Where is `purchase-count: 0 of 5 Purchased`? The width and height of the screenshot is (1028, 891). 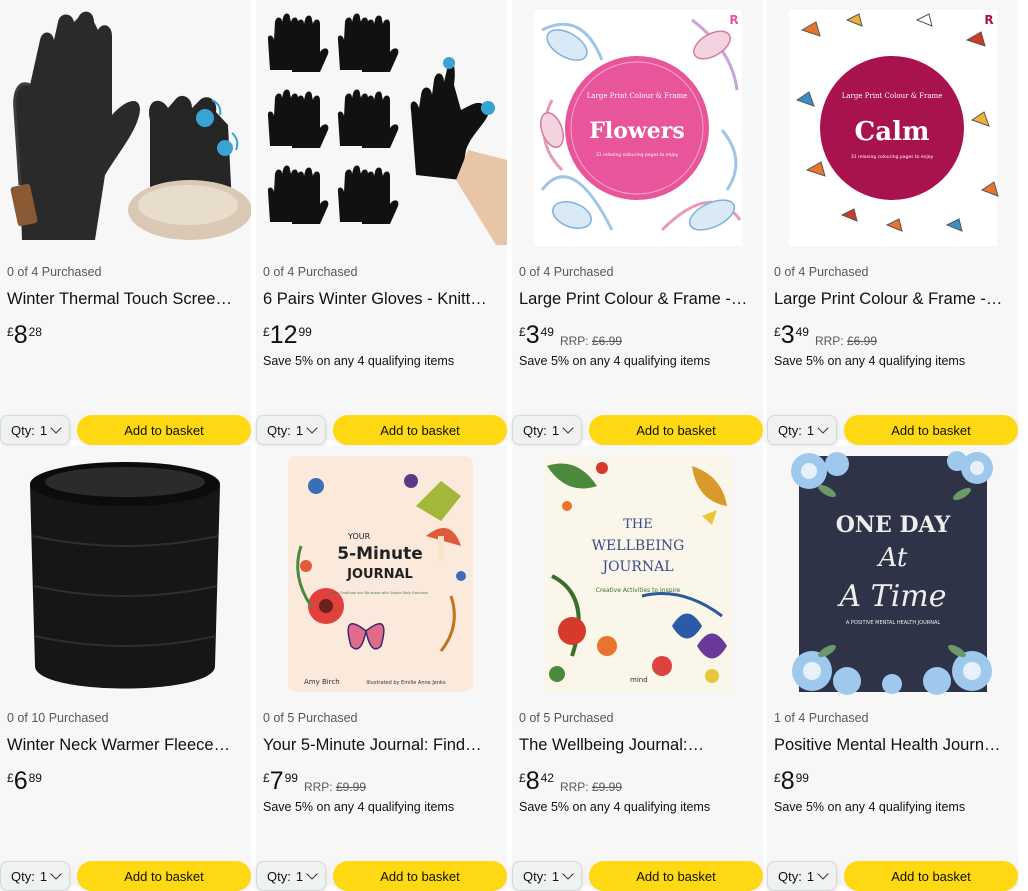 purchase-count: 0 of 5 Purchased is located at coordinates (310, 718).